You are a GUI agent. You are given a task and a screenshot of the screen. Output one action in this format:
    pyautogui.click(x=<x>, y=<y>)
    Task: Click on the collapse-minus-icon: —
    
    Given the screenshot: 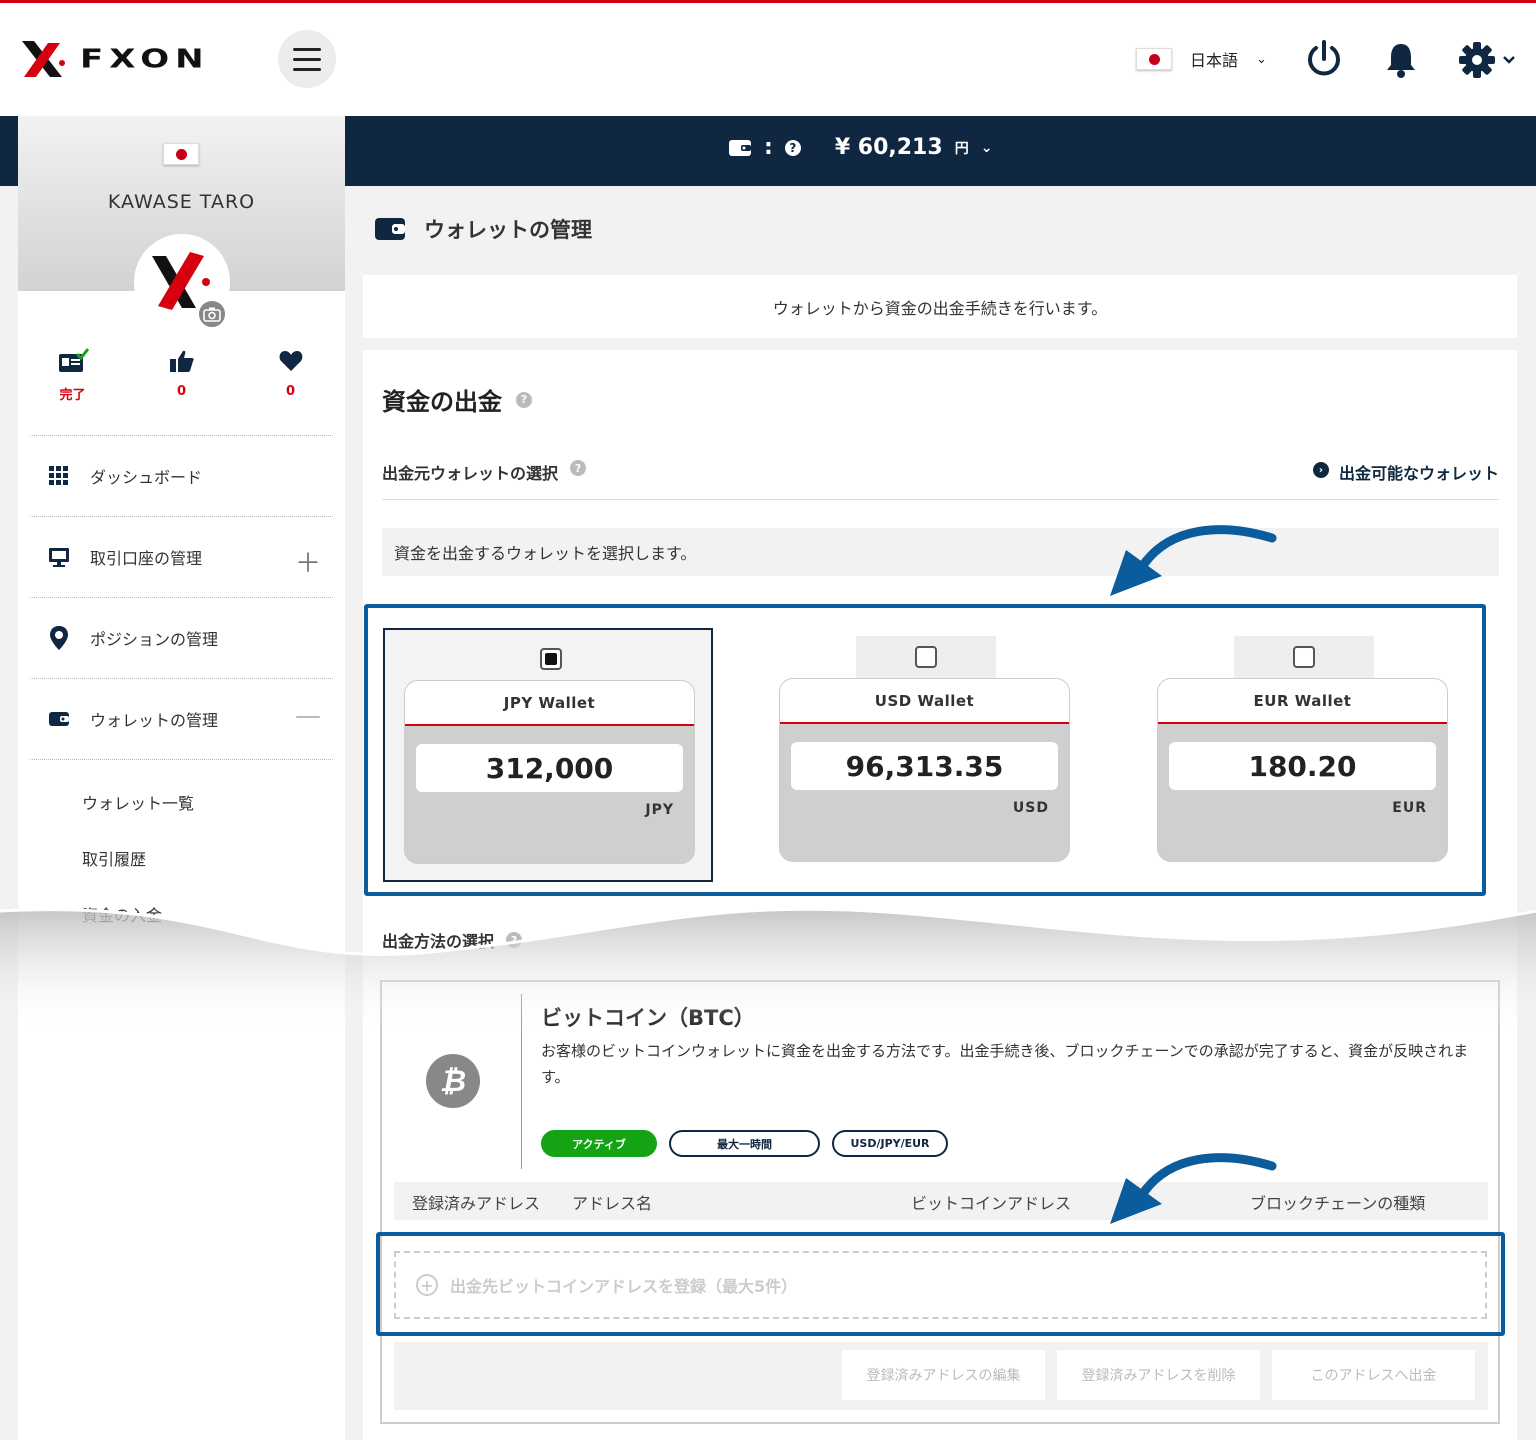 What is the action you would take?
    pyautogui.click(x=308, y=716)
    